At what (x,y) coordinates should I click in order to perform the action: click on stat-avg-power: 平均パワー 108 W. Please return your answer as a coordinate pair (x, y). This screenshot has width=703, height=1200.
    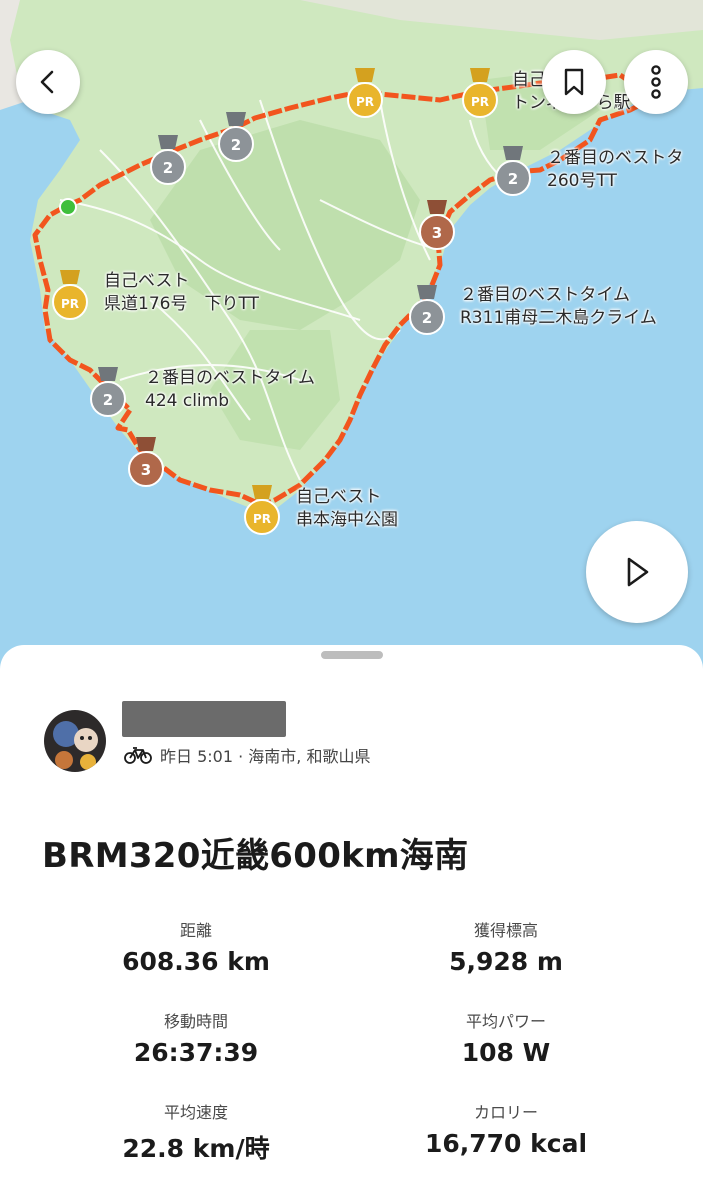
    Looking at the image, I should click on (506, 1037).